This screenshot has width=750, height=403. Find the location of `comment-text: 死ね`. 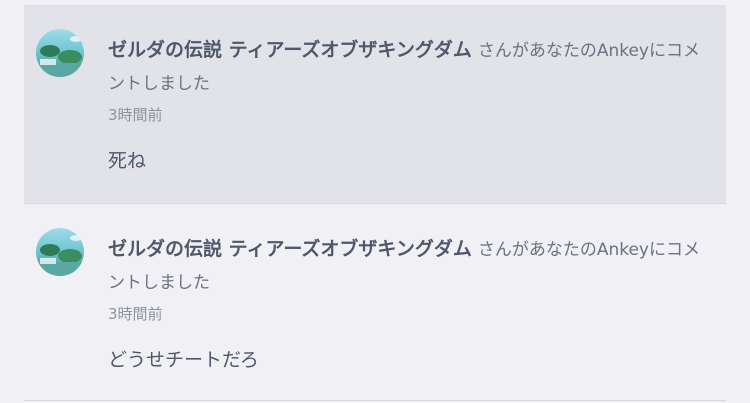

comment-text: 死ね is located at coordinates (127, 161).